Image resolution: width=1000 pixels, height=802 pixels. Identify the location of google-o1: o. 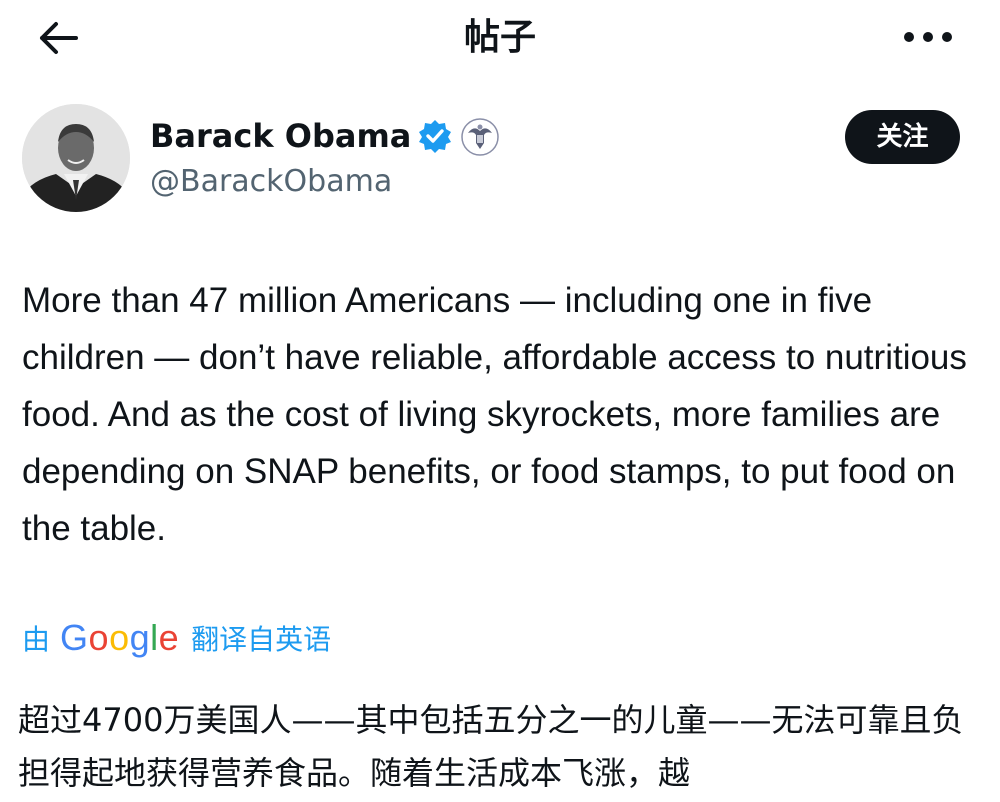
(99, 637).